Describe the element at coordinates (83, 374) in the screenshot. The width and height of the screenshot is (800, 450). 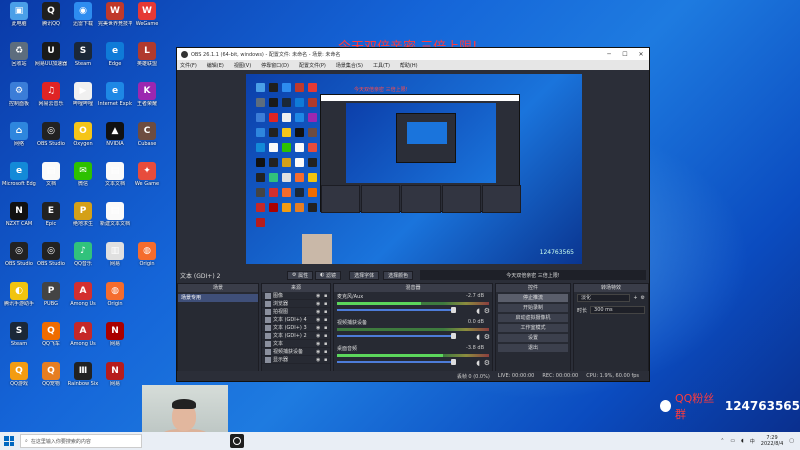
I see `desktop-icon: Ⅲ Rainbow Six` at that location.